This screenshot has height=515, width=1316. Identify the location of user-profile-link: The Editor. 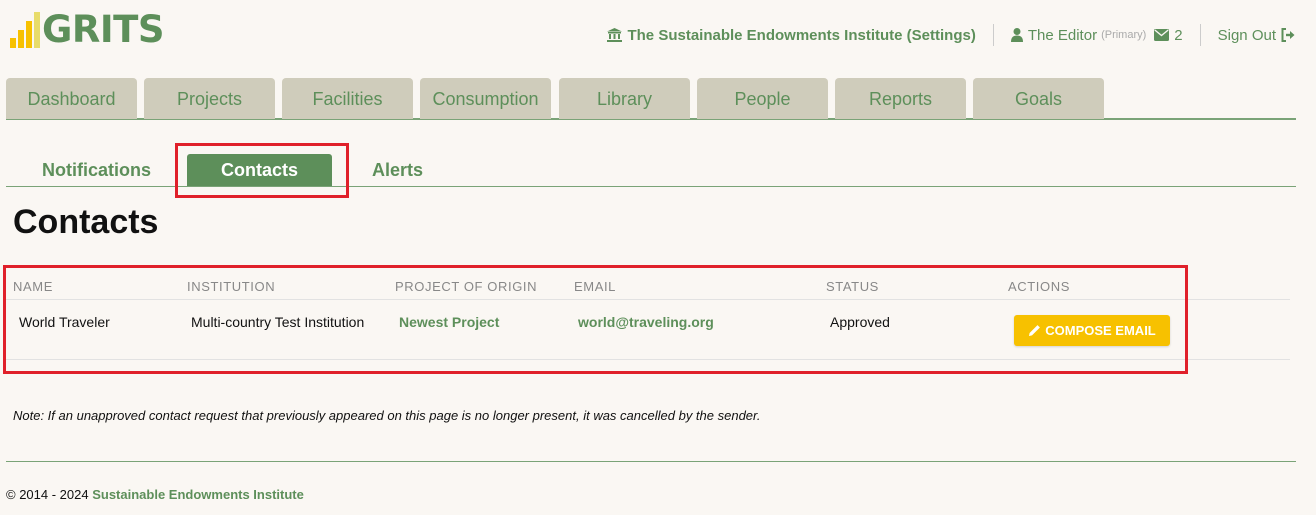
(1054, 35).